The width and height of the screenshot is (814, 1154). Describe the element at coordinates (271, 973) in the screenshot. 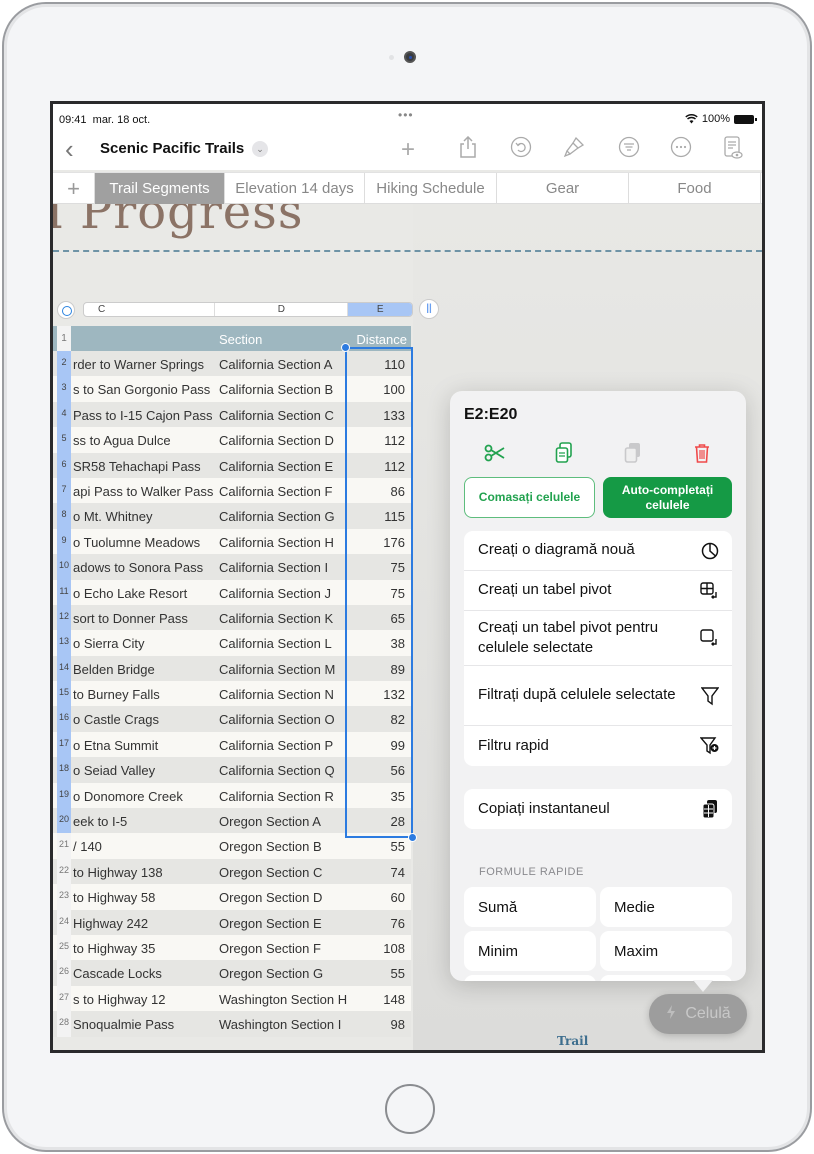

I see `cell-section: Oregon Section G` at that location.